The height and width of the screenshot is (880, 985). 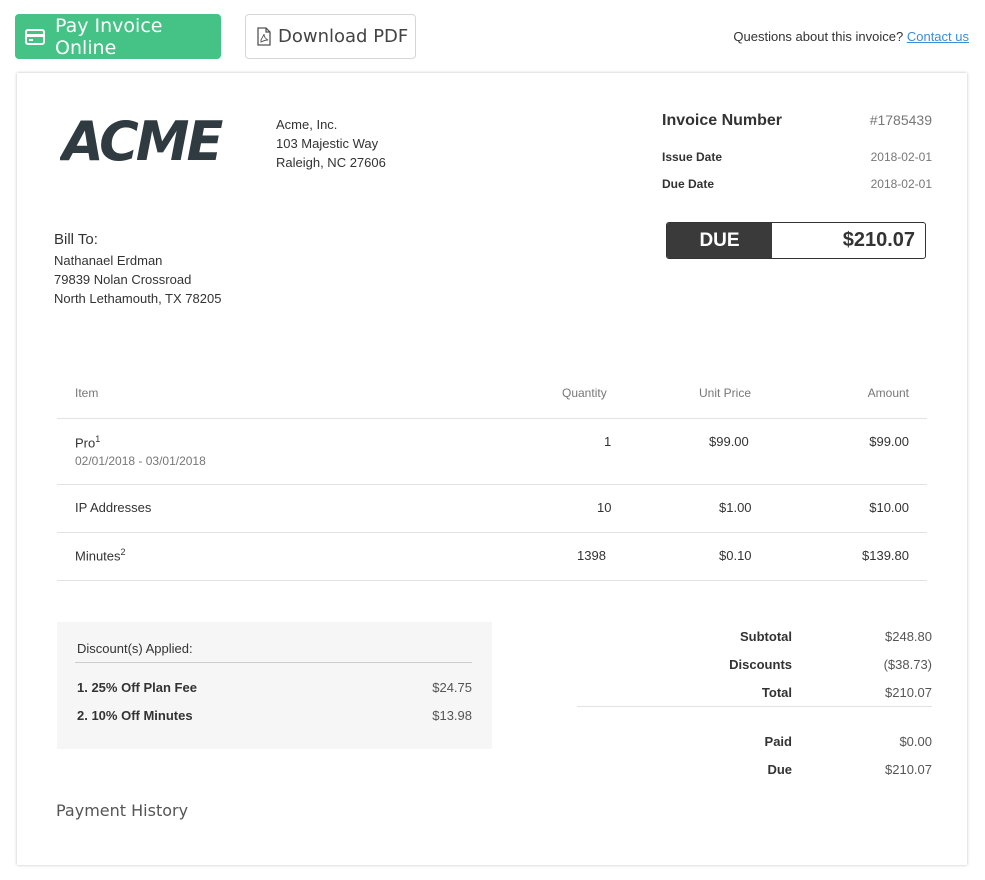 What do you see at coordinates (729, 441) in the screenshot?
I see `item-unit-price: $99.00` at bounding box center [729, 441].